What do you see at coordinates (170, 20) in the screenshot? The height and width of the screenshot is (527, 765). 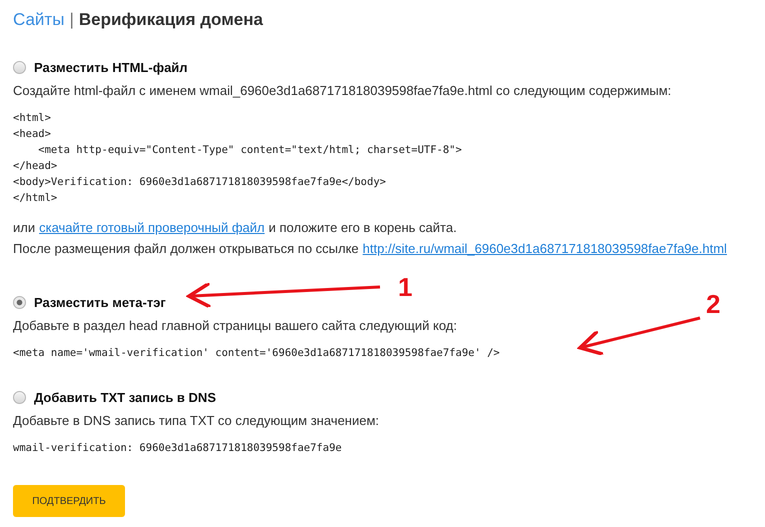 I see `page-title: Верификация домена` at bounding box center [170, 20].